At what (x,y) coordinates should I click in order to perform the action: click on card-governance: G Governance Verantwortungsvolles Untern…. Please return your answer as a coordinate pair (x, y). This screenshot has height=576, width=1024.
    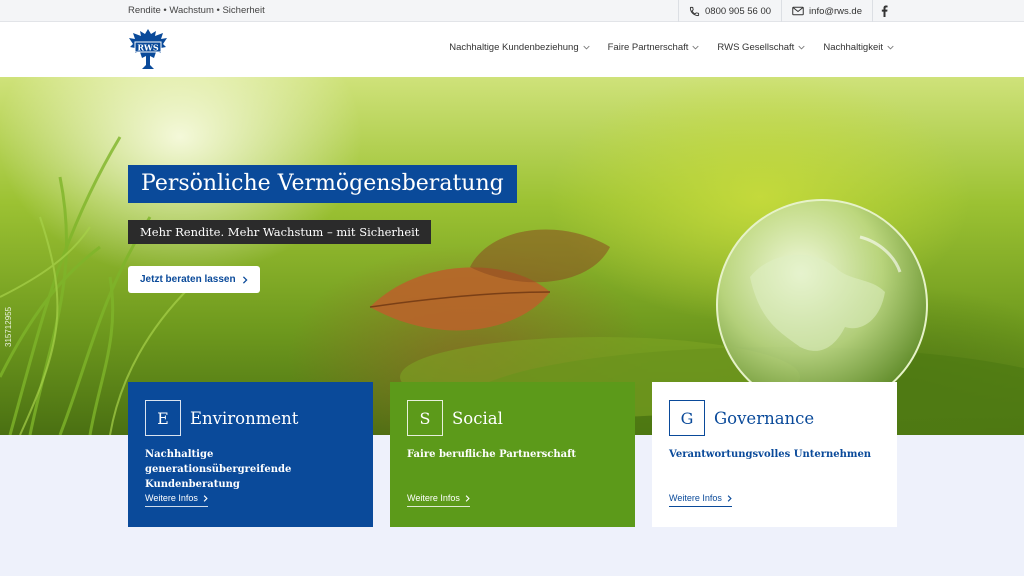
    Looking at the image, I should click on (774, 454).